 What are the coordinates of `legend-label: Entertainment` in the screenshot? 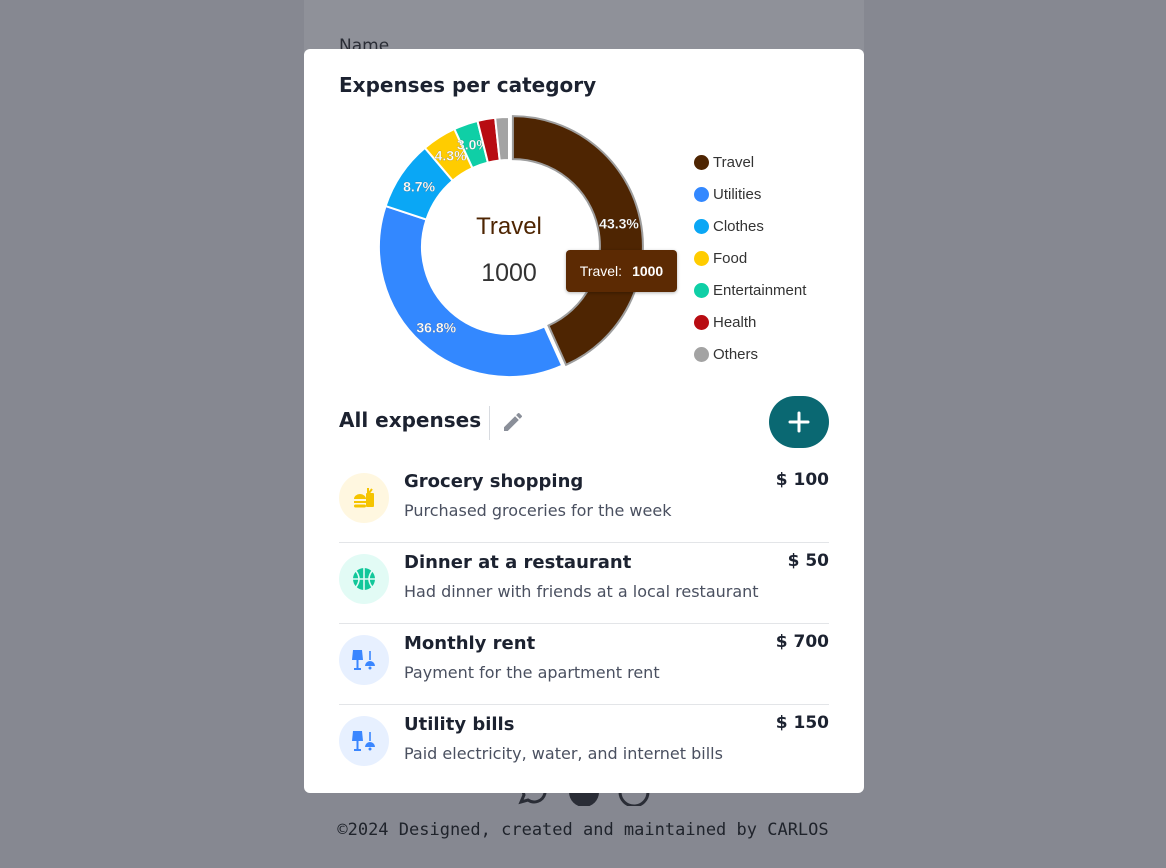 It's located at (760, 290).